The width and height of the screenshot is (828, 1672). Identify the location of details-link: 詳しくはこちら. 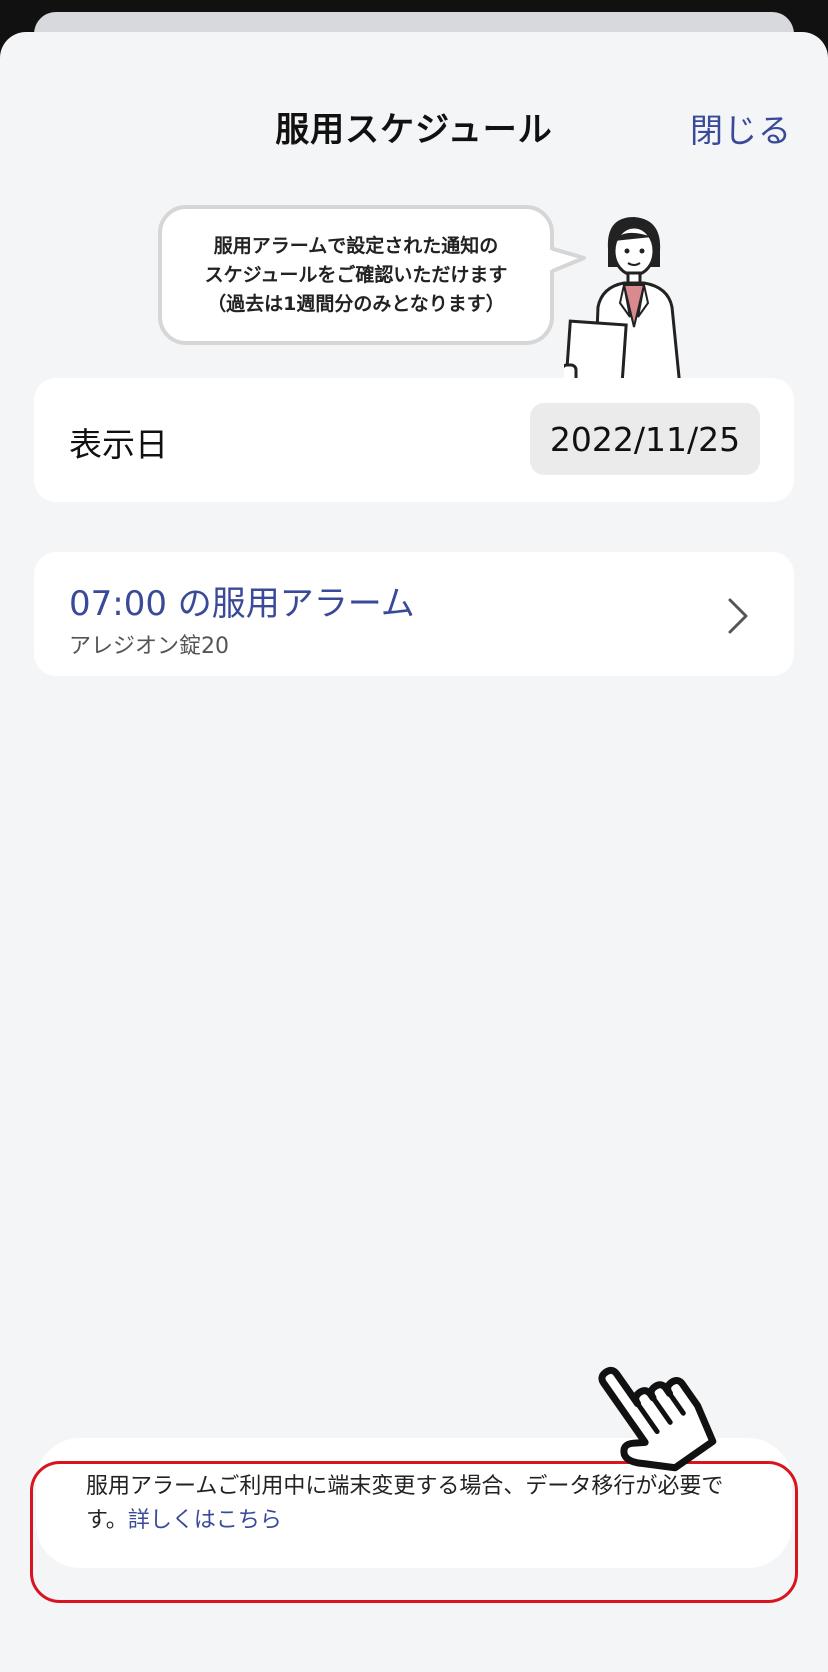
(205, 1520).